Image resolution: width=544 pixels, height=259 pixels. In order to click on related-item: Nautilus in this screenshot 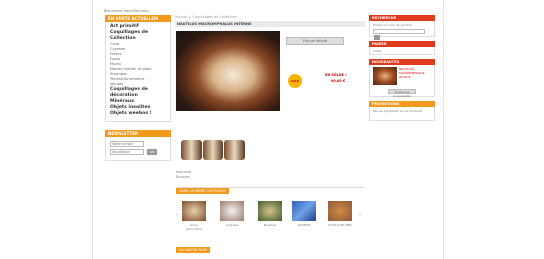, I will do `click(270, 214)`.